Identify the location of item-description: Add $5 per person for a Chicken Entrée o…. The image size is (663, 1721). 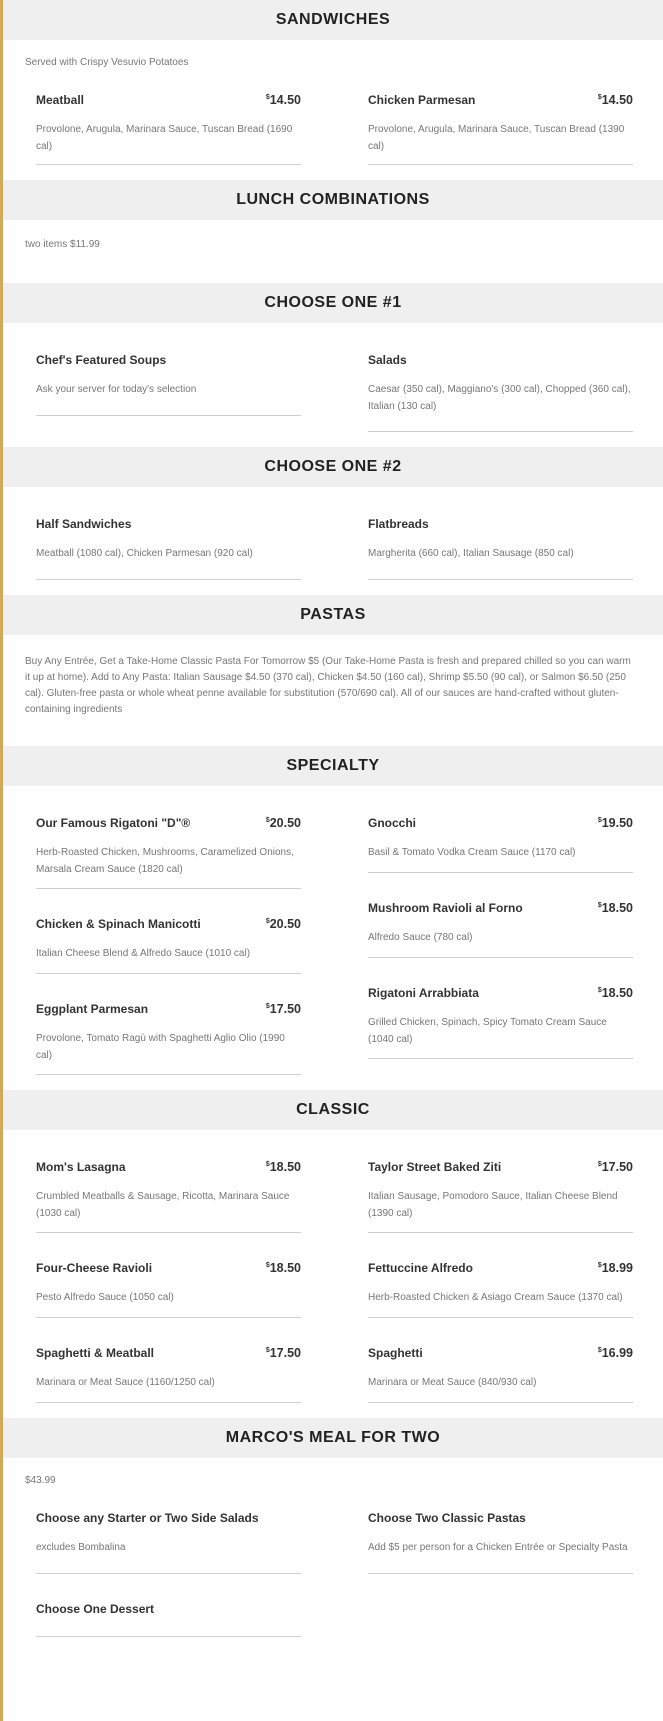
(498, 1547).